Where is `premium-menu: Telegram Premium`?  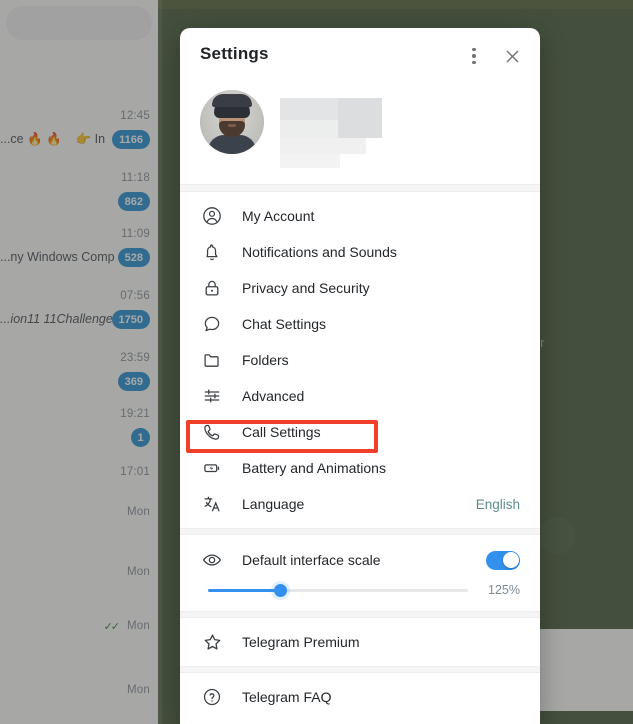 premium-menu: Telegram Premium is located at coordinates (360, 642).